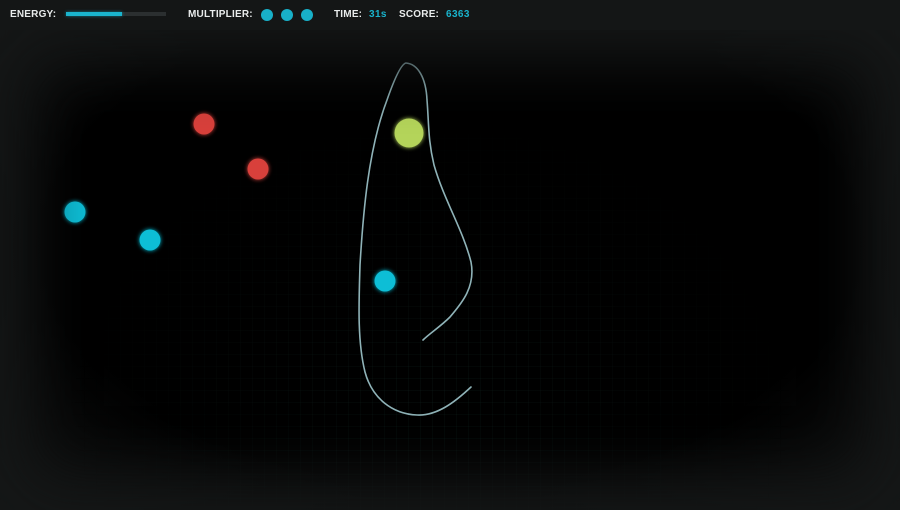 The height and width of the screenshot is (510, 900). What do you see at coordinates (458, 14) in the screenshot?
I see `score-value: 6363` at bounding box center [458, 14].